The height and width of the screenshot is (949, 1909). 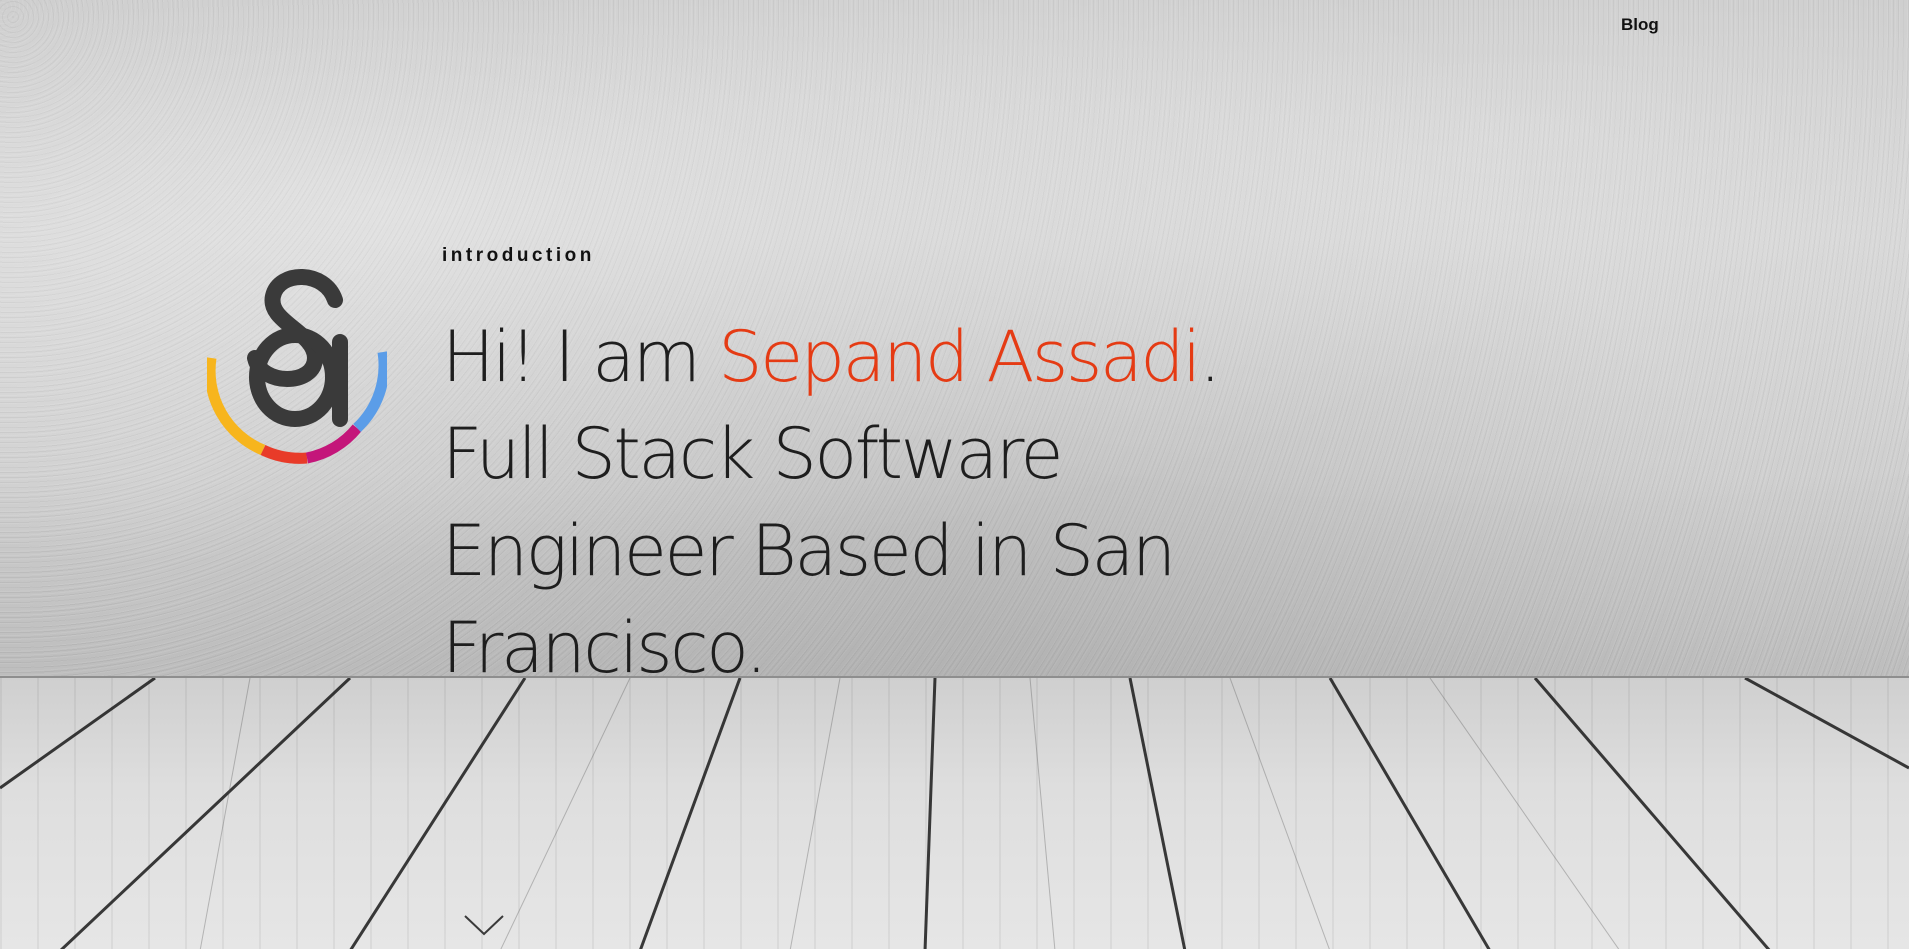 I want to click on headline-tagline-line3: Francisco., so click(x=604, y=648).